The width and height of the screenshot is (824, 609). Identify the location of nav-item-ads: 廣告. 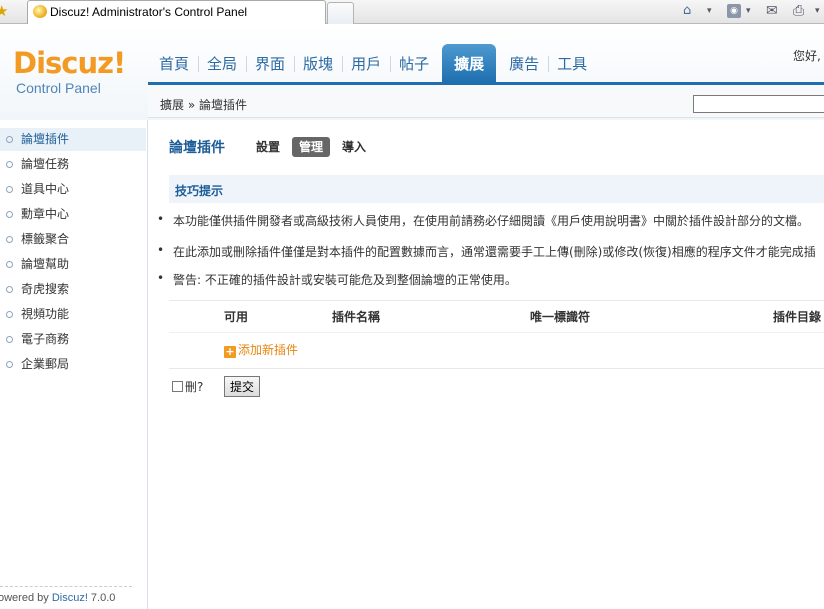
(524, 63).